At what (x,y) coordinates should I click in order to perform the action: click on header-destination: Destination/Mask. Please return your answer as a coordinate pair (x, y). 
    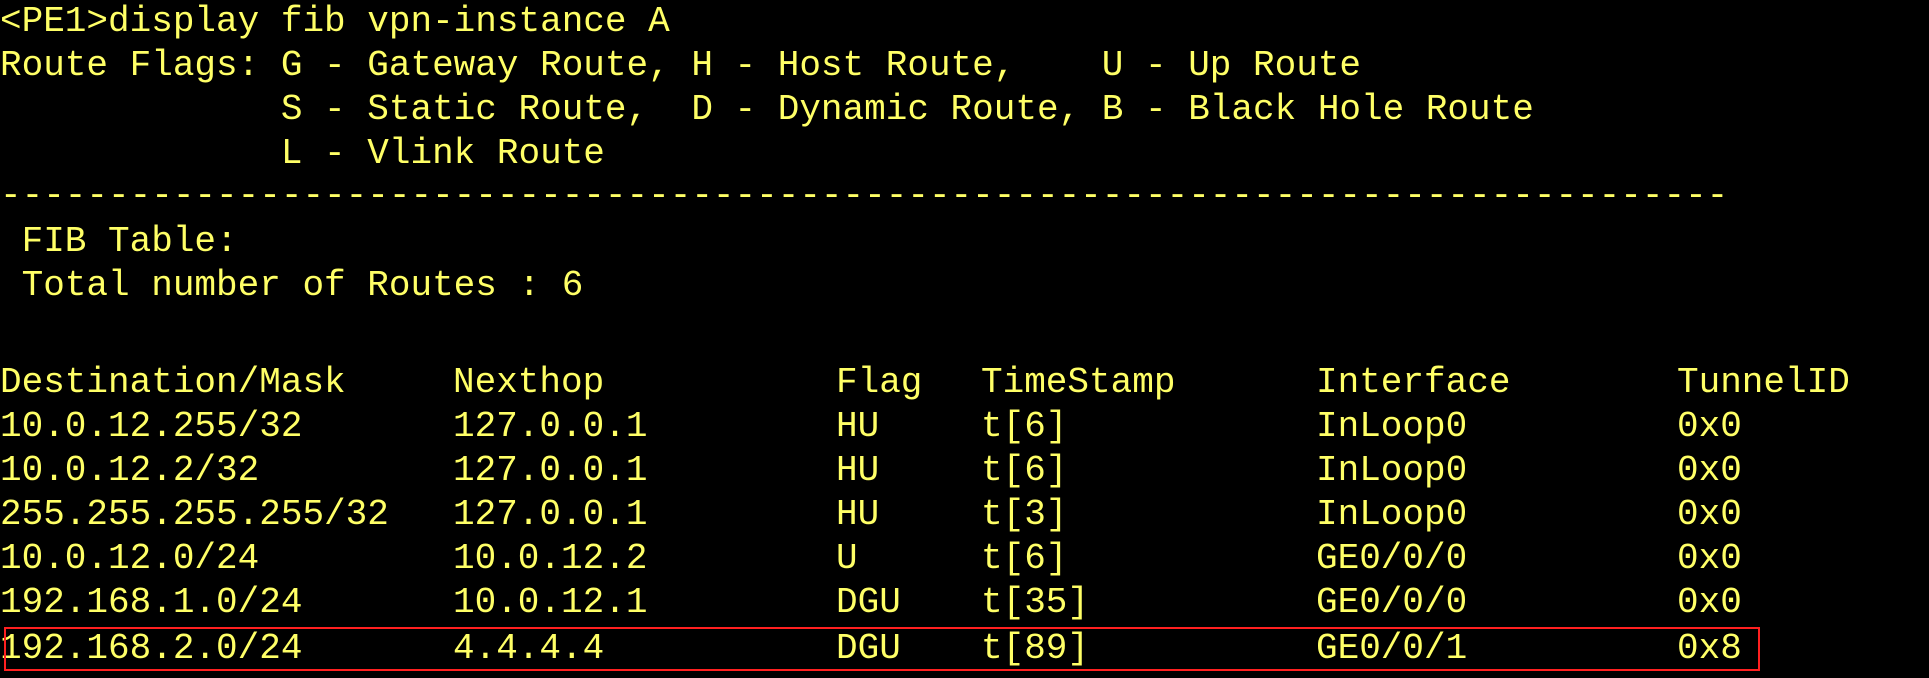
    Looking at the image, I should click on (173, 382).